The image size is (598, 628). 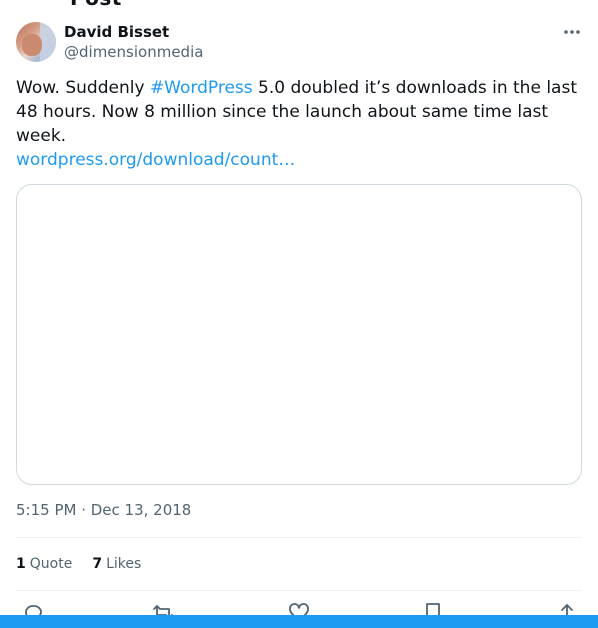 I want to click on more-options-button, so click(x=572, y=32).